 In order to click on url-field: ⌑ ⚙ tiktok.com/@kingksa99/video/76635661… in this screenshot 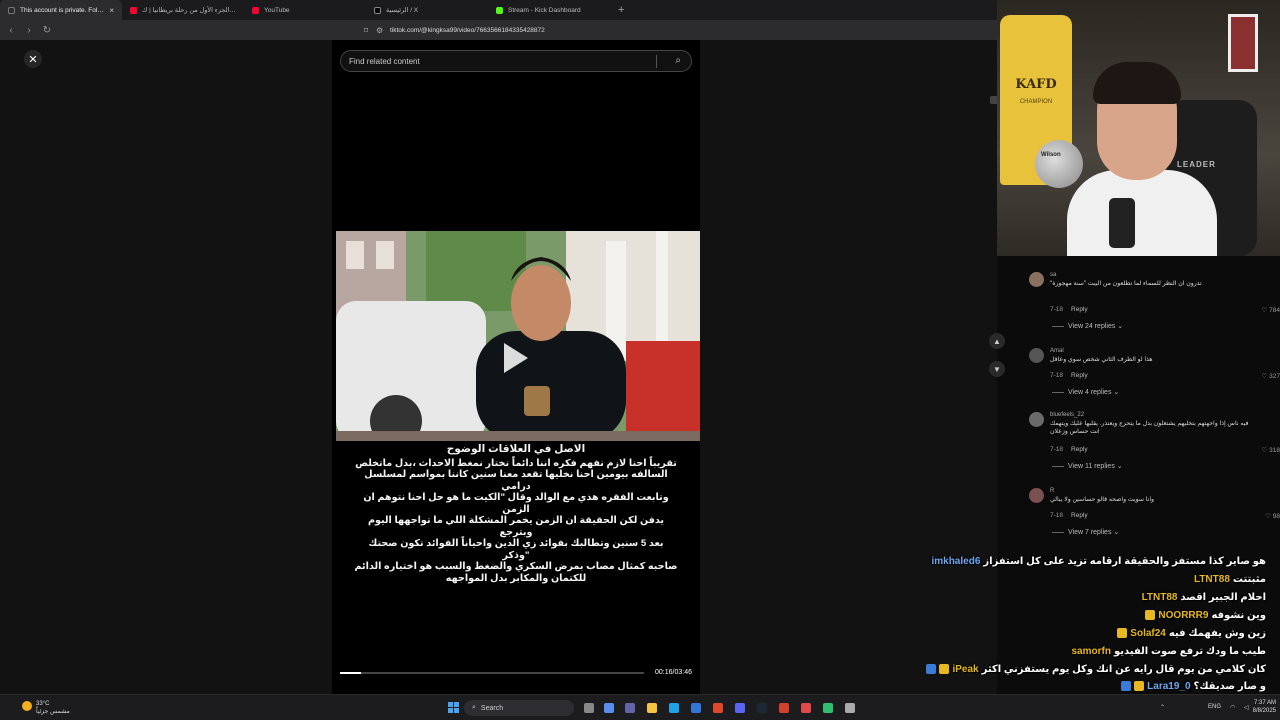, I will do `click(634, 30)`.